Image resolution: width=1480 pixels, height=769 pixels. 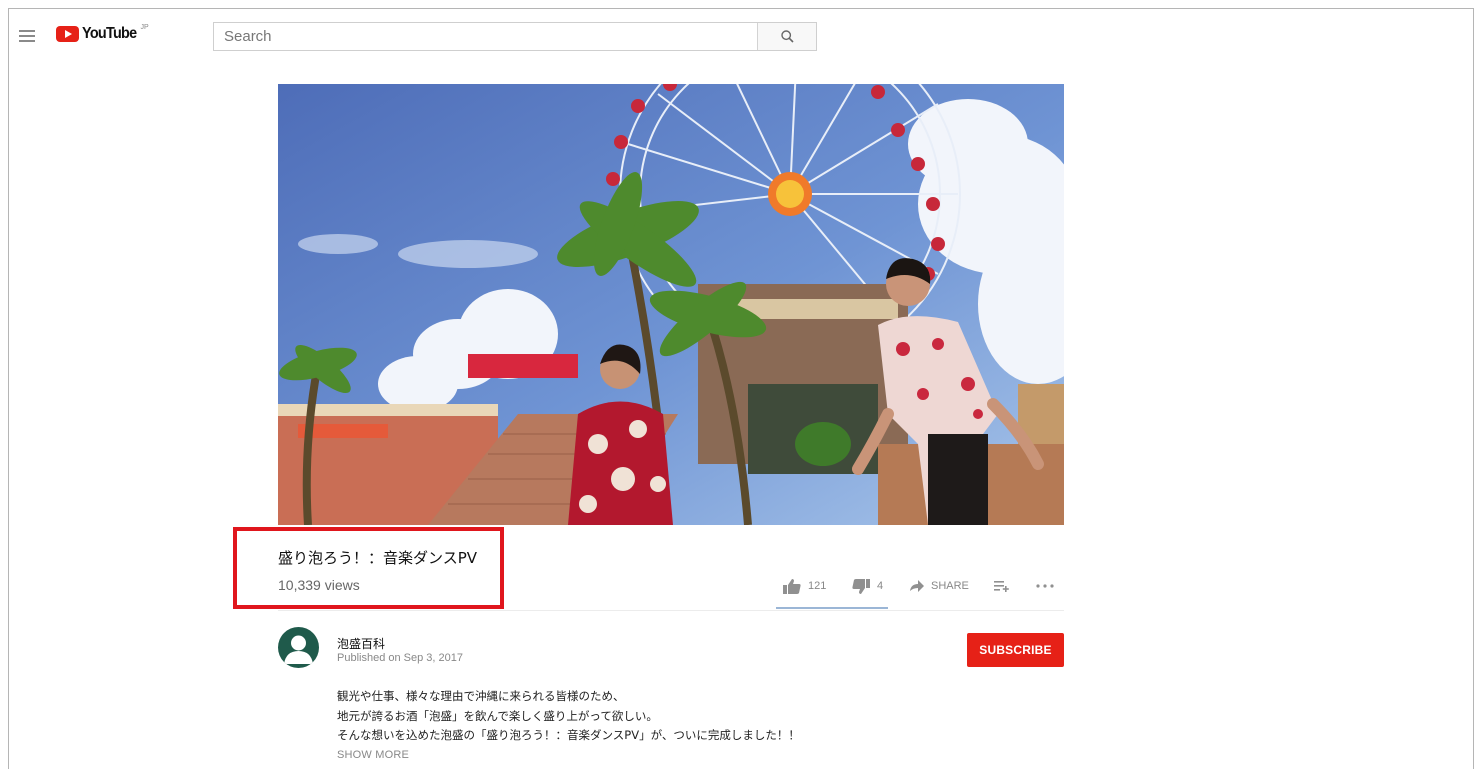 I want to click on more-horizontal-icon, so click(x=1045, y=586).